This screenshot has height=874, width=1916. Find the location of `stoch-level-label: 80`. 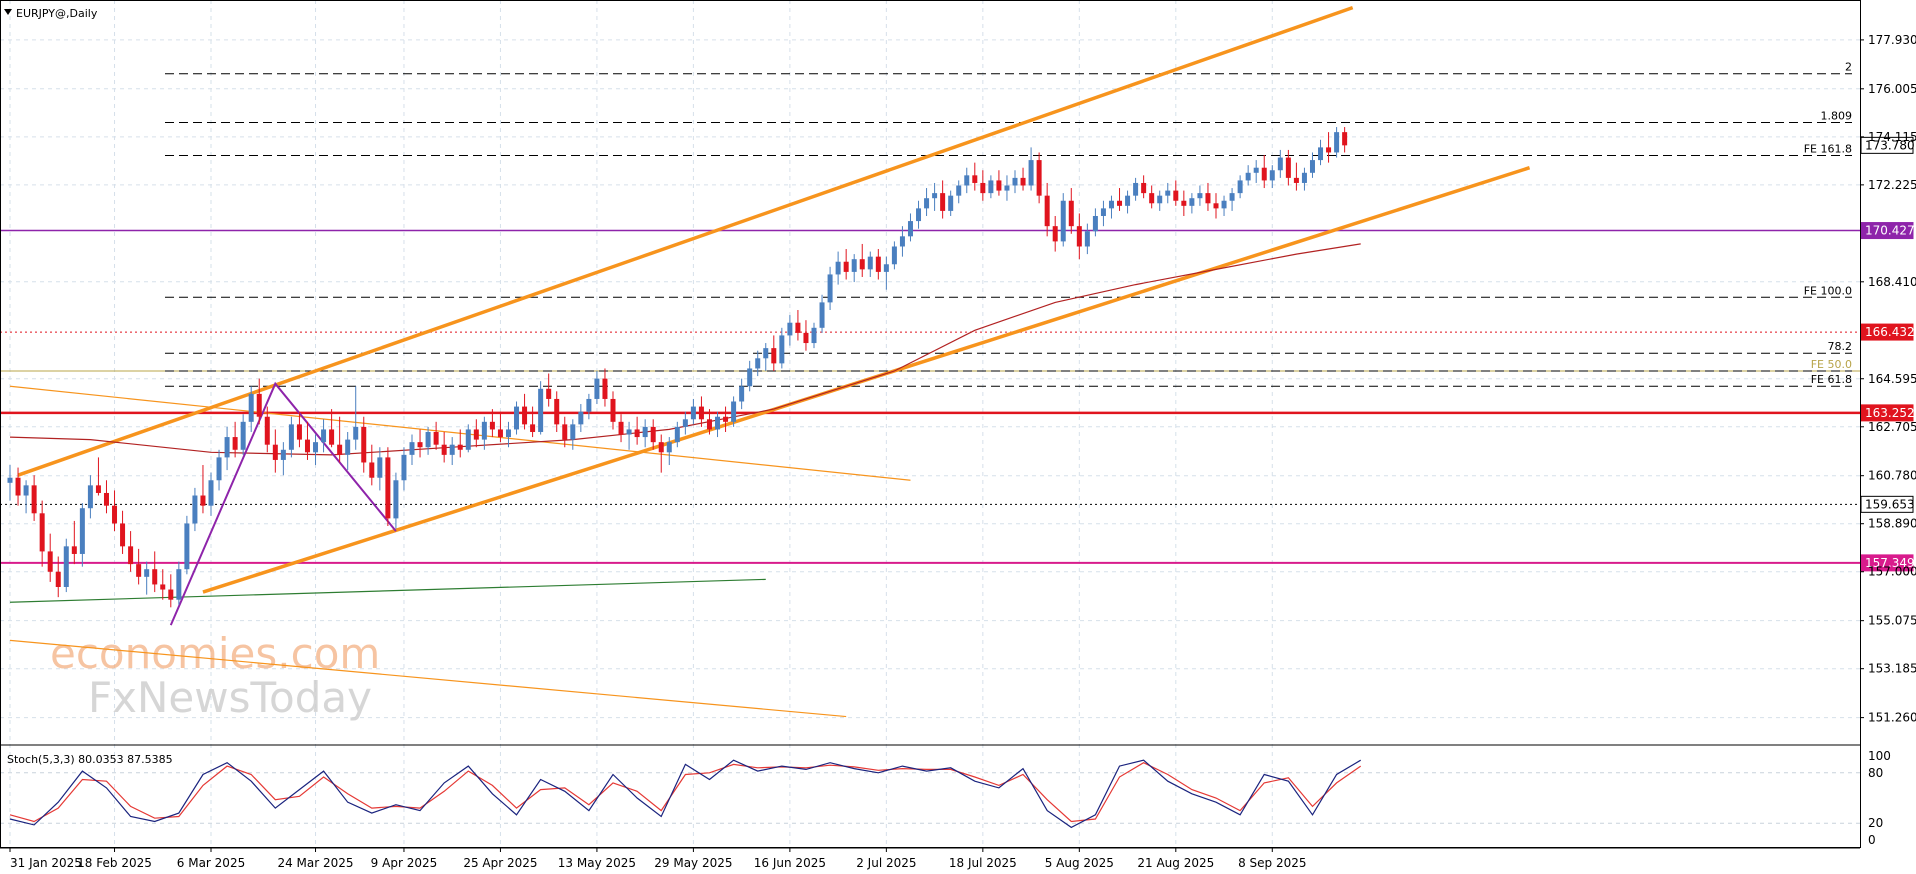

stoch-level-label: 80 is located at coordinates (1875, 773).